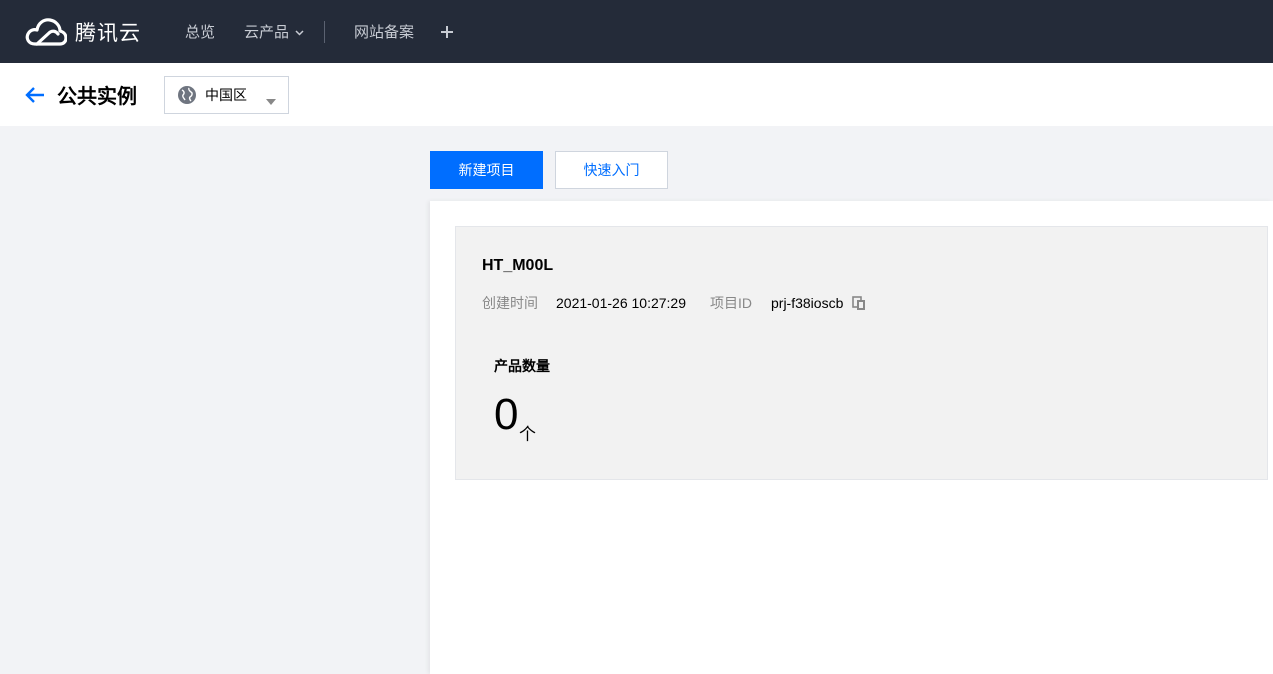 The height and width of the screenshot is (674, 1273). I want to click on top-navbar: 腾讯云 总览 云产品 网站备案, so click(636, 31).